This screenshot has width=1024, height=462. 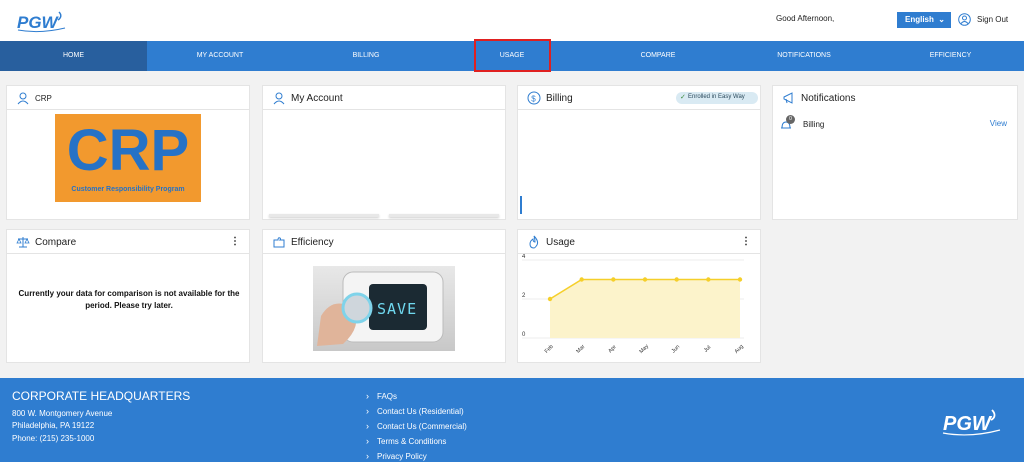 I want to click on footer-link-privacy: › Privacy Policy, so click(x=396, y=456).